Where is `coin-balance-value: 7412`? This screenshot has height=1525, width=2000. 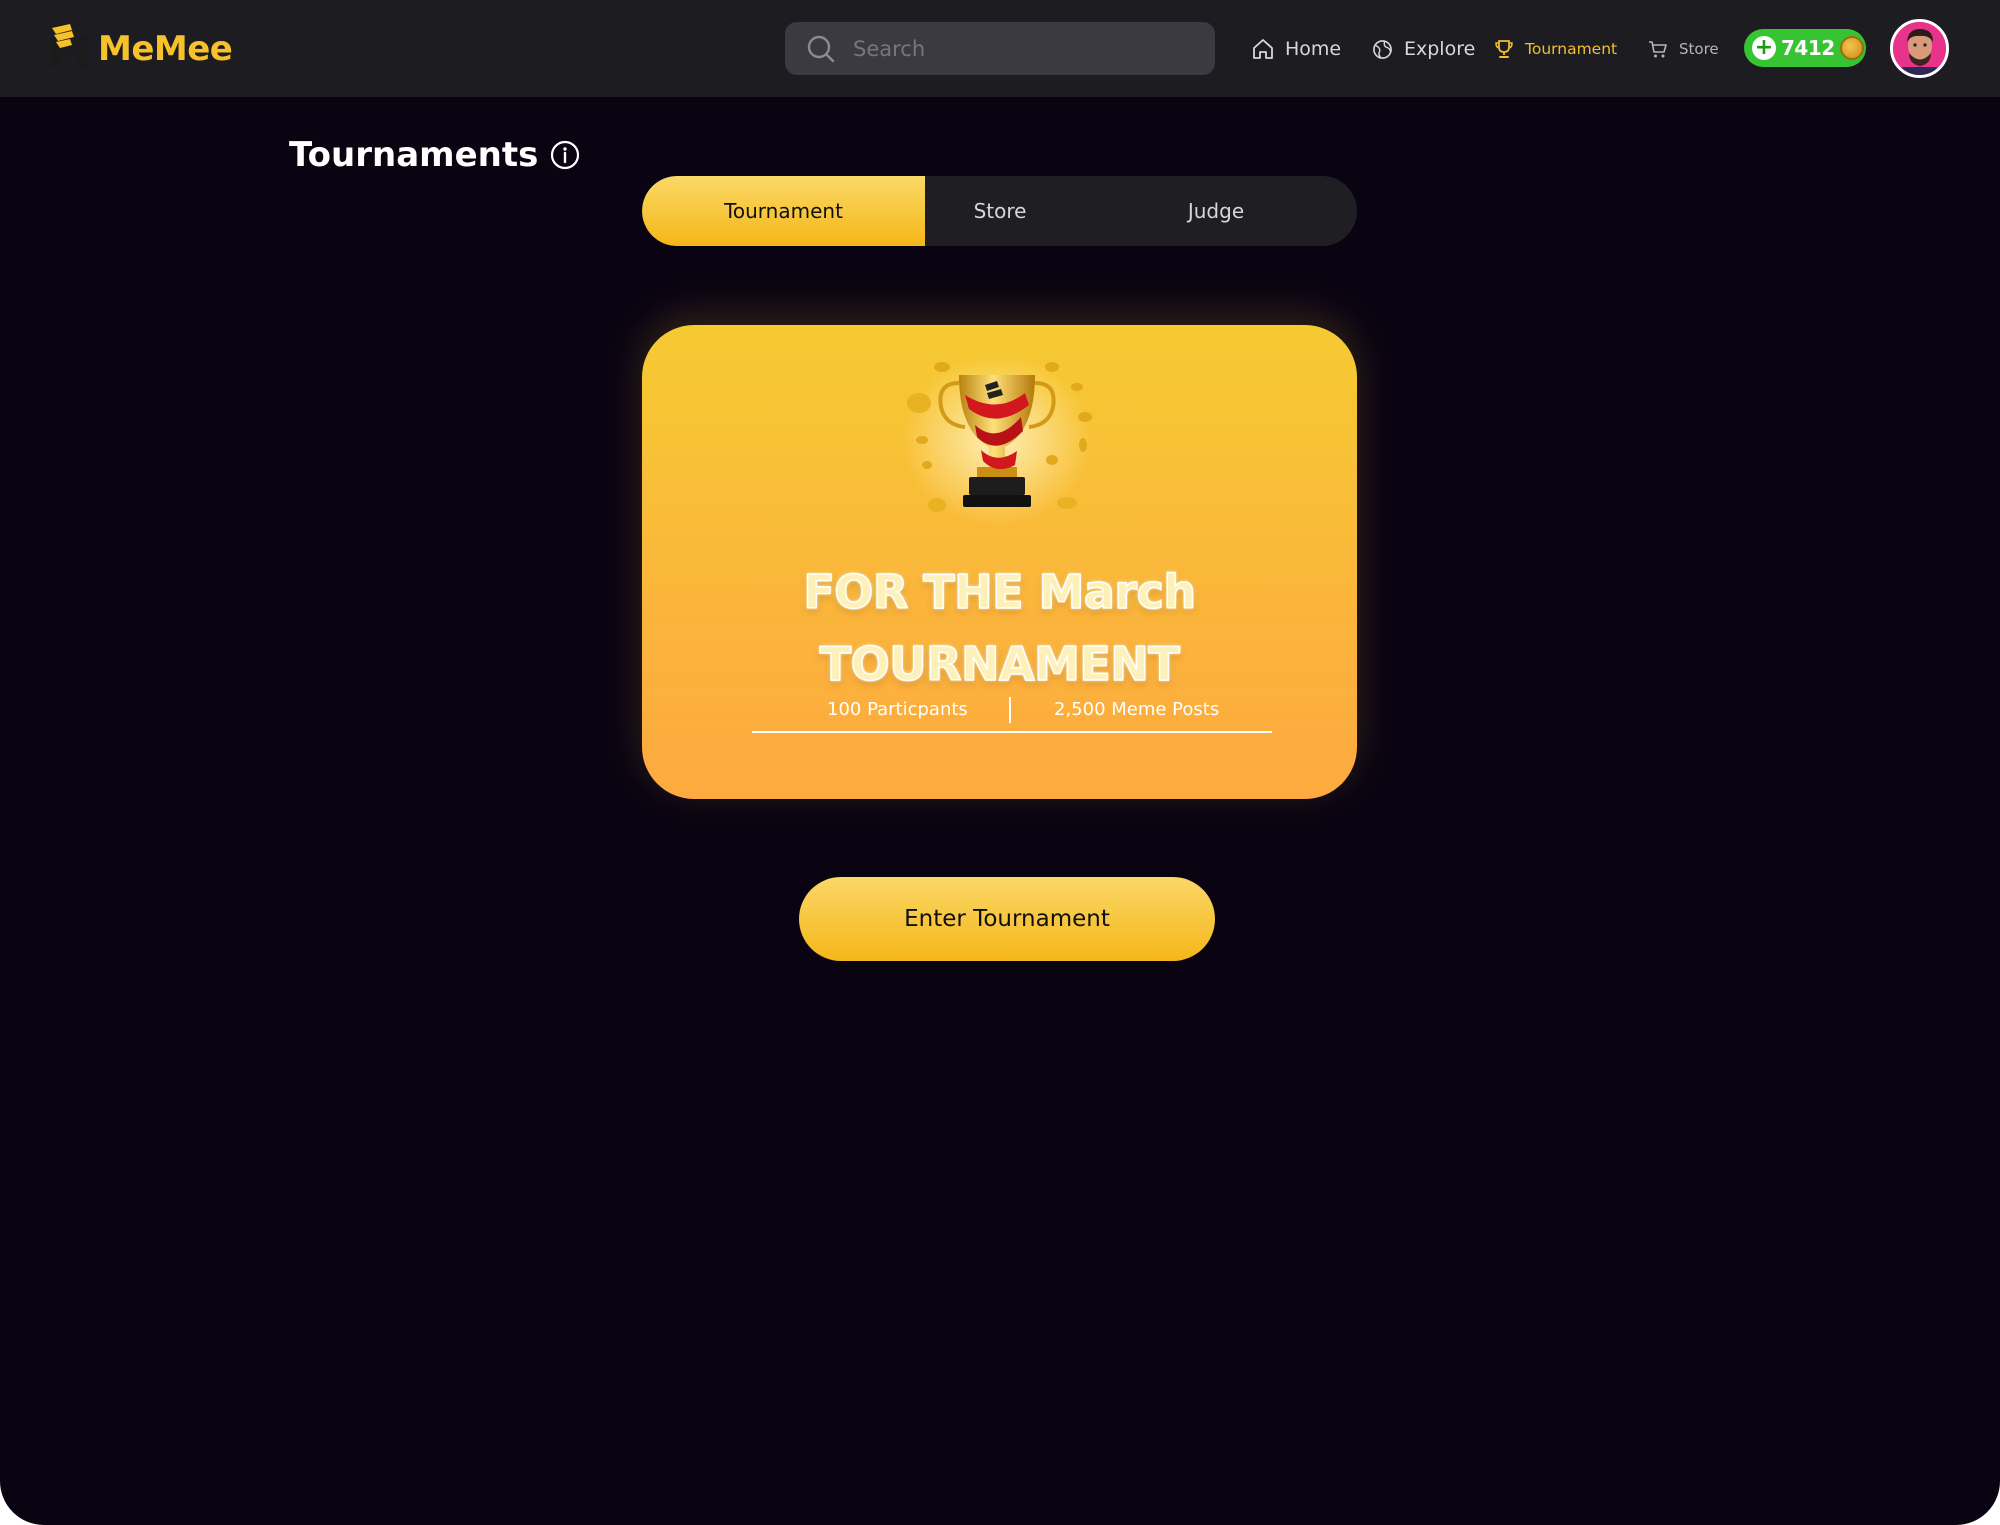
coin-balance-value: 7412 is located at coordinates (1808, 48).